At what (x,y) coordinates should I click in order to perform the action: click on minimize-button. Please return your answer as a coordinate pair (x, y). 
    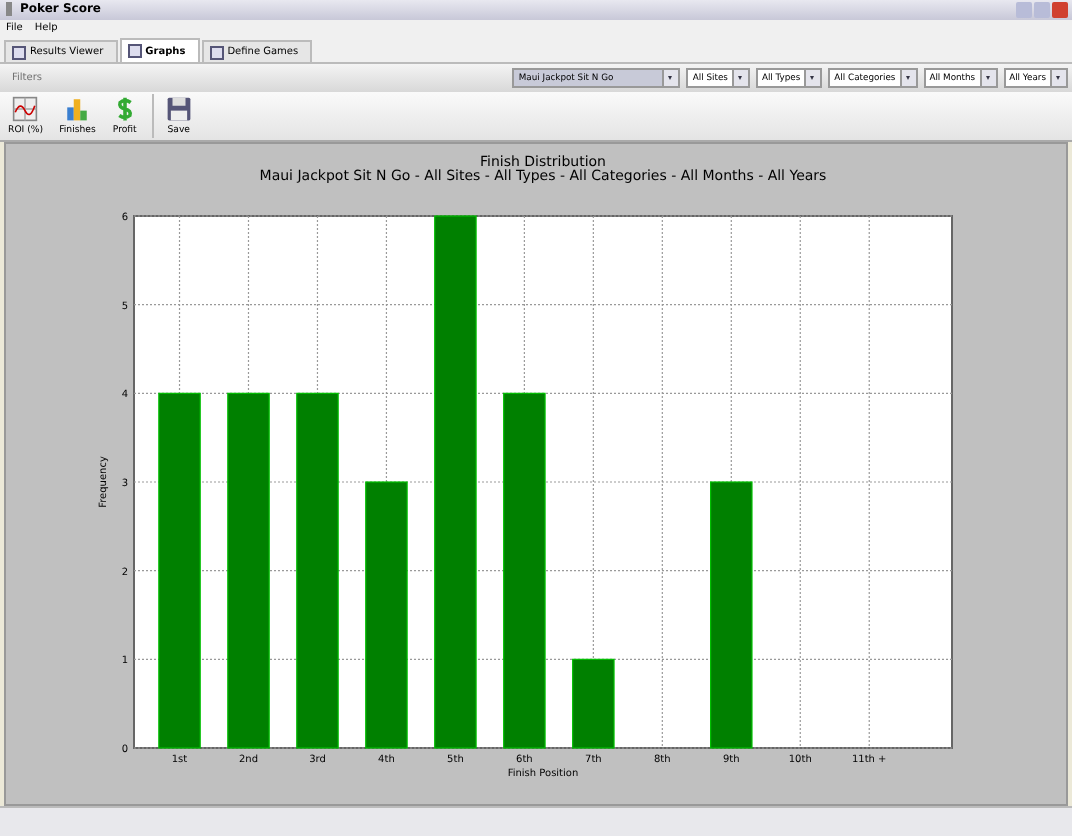
    Looking at the image, I should click on (1024, 9).